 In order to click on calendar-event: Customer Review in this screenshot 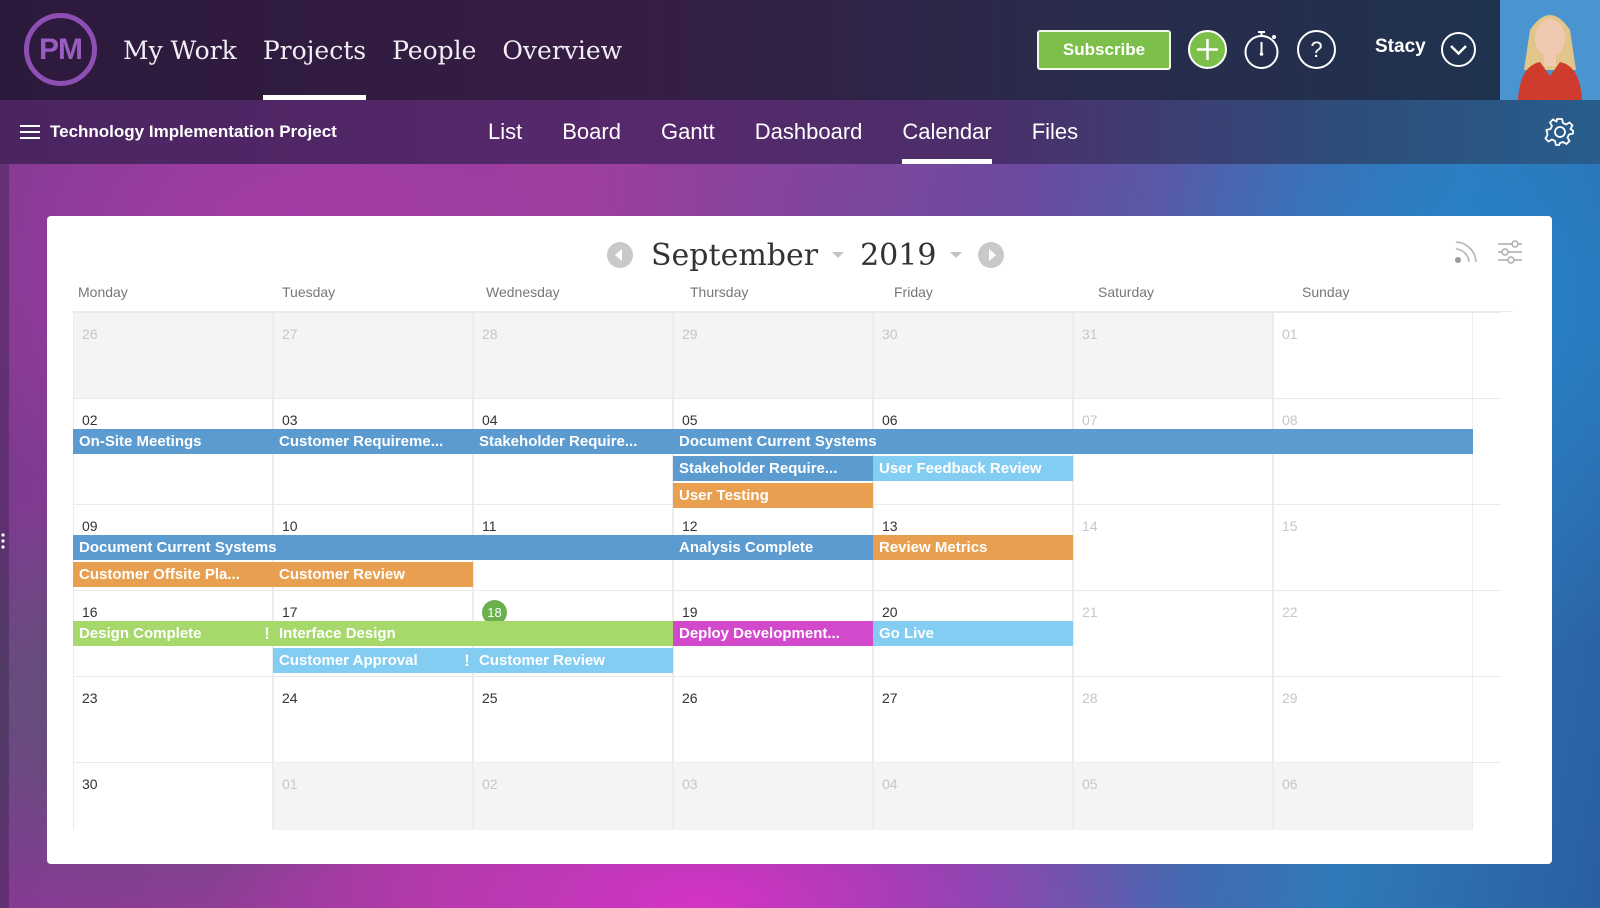, I will do `click(373, 574)`.